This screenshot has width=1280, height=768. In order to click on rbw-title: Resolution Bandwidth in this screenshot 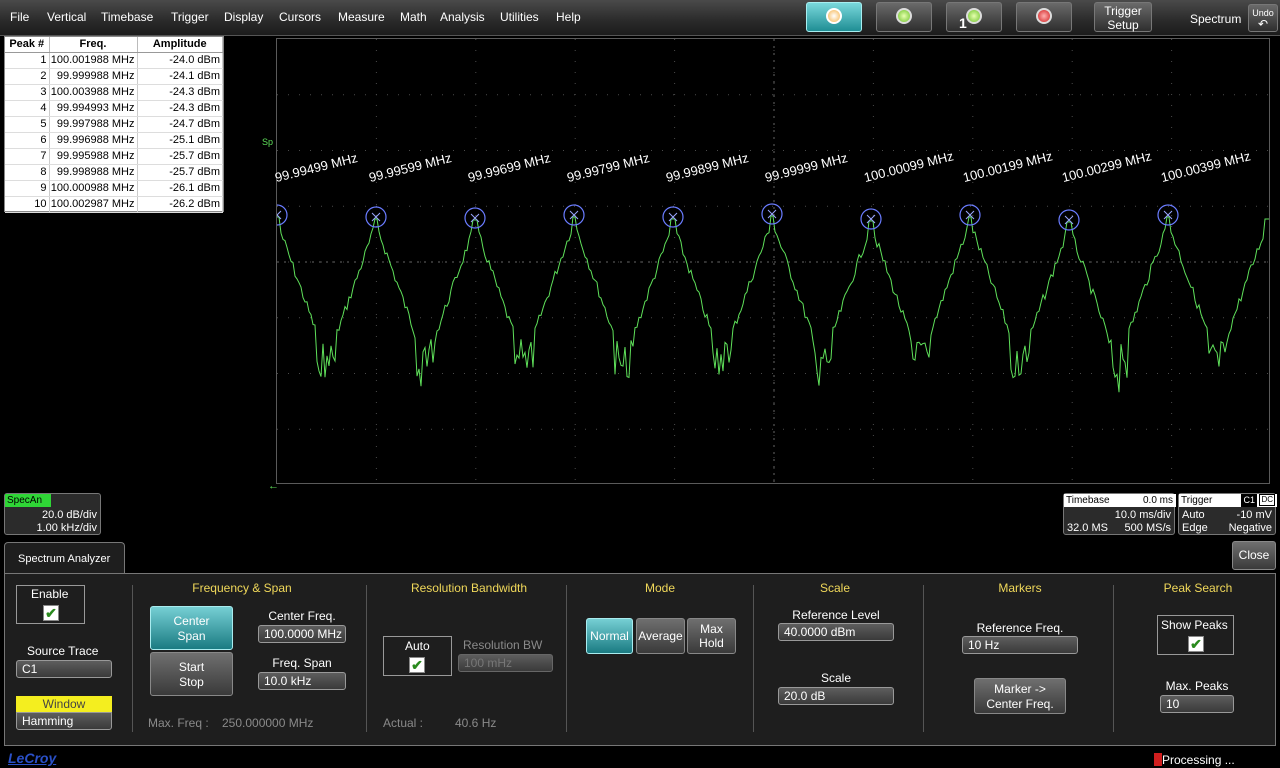, I will do `click(469, 588)`.